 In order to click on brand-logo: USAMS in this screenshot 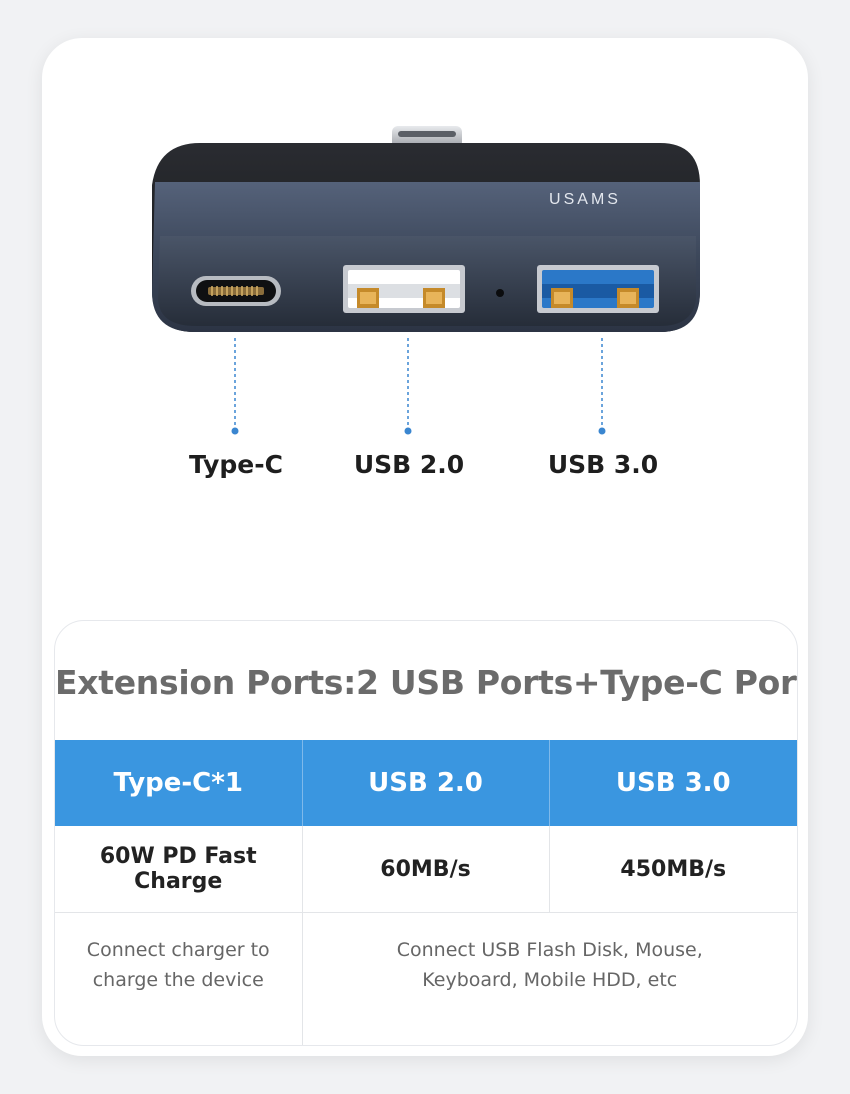, I will do `click(585, 199)`.